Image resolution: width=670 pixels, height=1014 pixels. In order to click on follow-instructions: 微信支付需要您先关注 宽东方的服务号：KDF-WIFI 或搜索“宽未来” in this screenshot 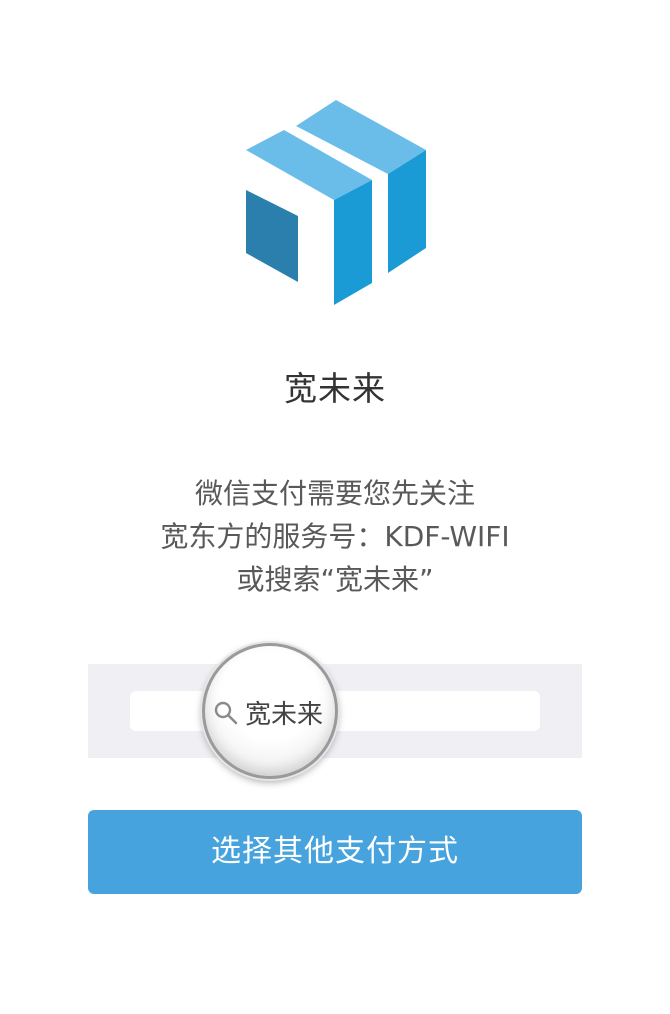, I will do `click(335, 536)`.